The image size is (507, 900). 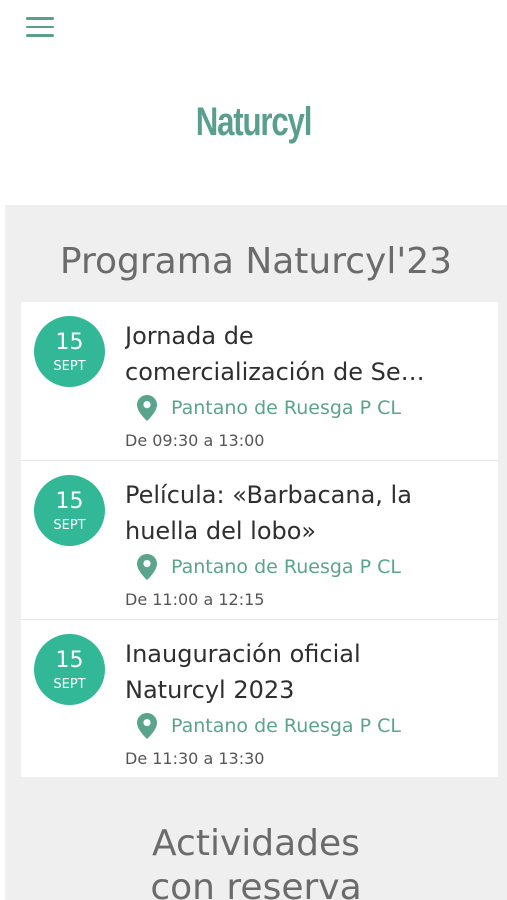 What do you see at coordinates (256, 883) in the screenshot?
I see `section-title-line: con reserva` at bounding box center [256, 883].